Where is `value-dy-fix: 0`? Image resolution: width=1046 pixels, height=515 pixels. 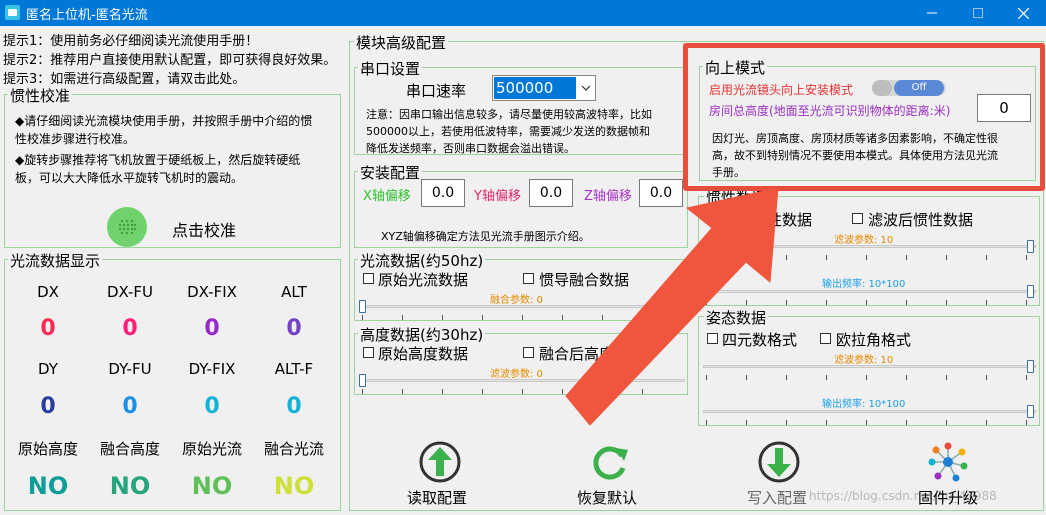
value-dy-fix: 0 is located at coordinates (212, 406).